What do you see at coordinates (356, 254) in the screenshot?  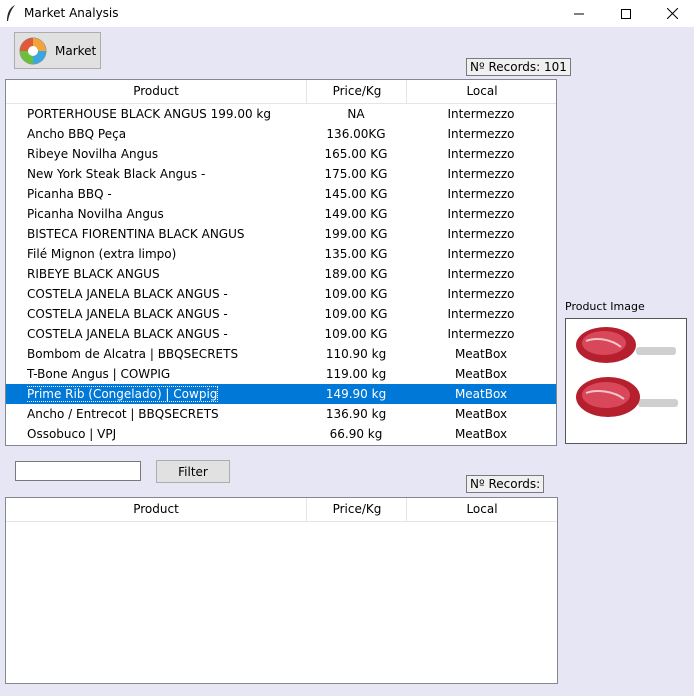 I see `cell-price: 135.00 KG` at bounding box center [356, 254].